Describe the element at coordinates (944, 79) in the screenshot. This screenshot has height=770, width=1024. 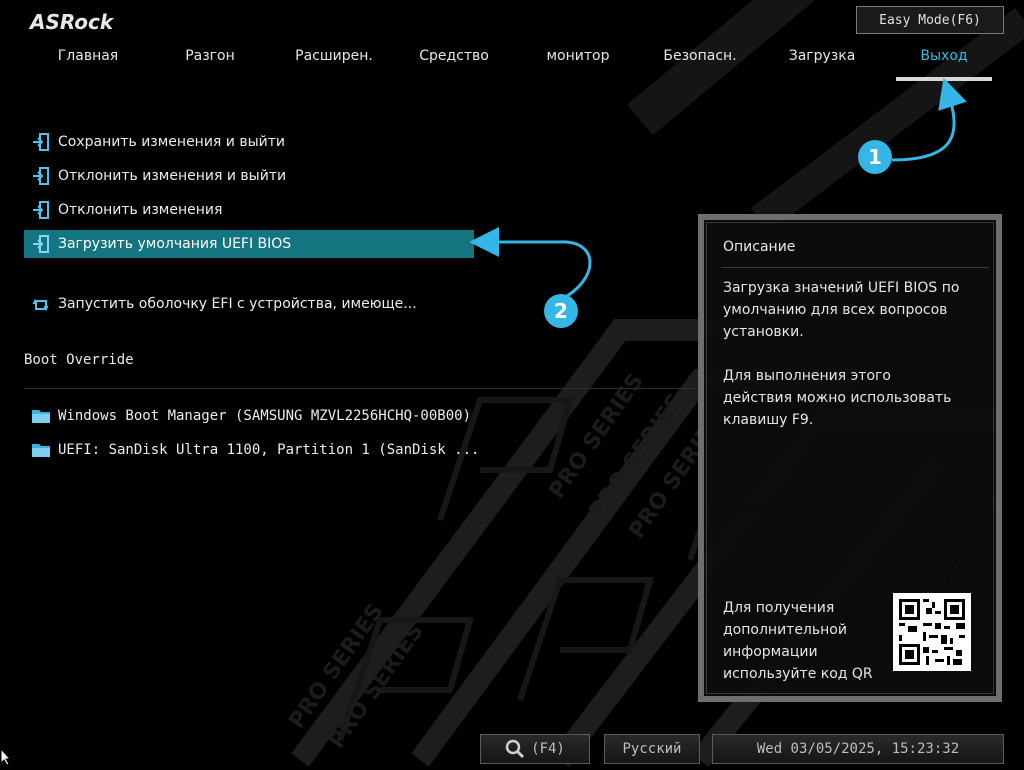
I see `active-tab-indicator` at that location.